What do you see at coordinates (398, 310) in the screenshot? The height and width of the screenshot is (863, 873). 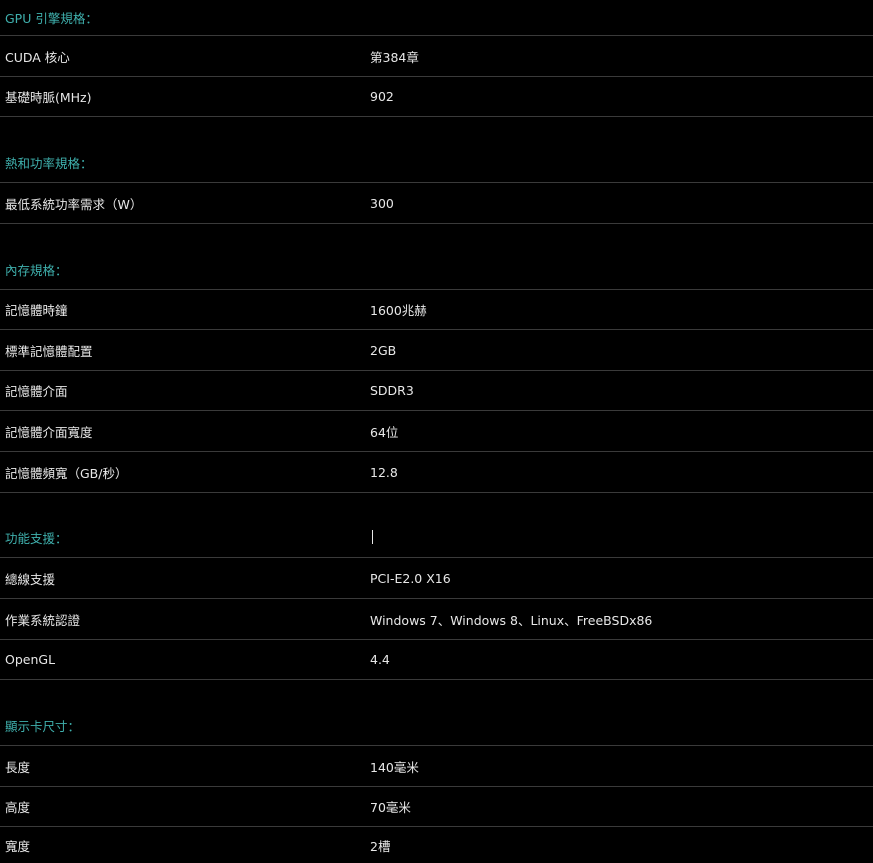 I see `spec-value: 1600兆赫` at bounding box center [398, 310].